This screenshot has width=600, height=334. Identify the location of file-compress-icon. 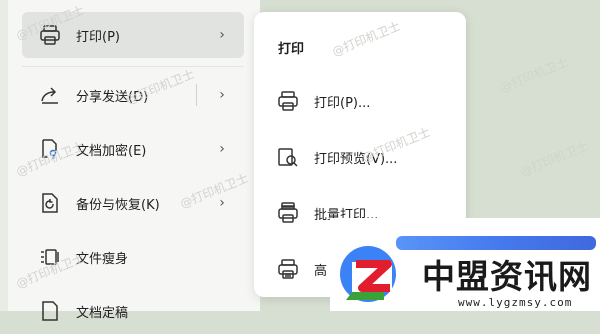
(50, 257).